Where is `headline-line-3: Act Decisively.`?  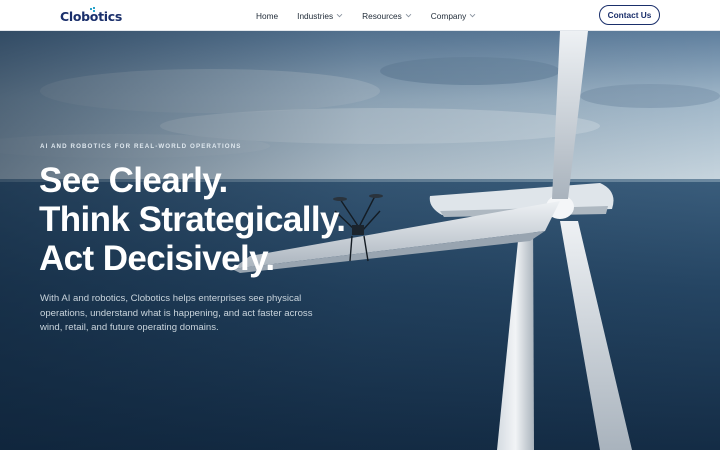
headline-line-3: Act Decisively. is located at coordinates (157, 258).